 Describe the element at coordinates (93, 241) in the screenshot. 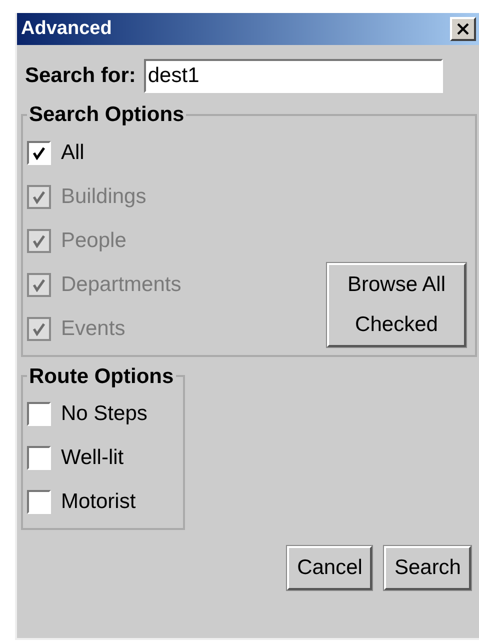

I see `checkbox-label: People` at that location.